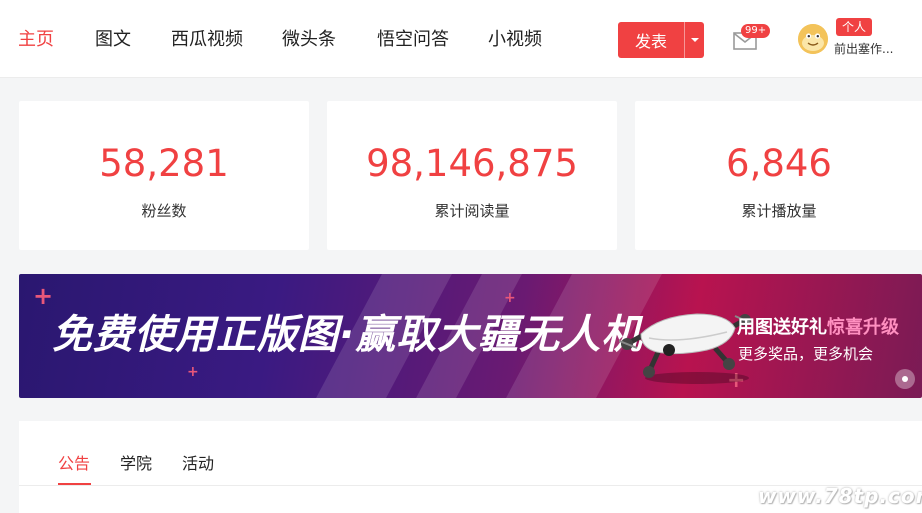 The height and width of the screenshot is (513, 922). I want to click on publish-button: 发表, so click(661, 40).